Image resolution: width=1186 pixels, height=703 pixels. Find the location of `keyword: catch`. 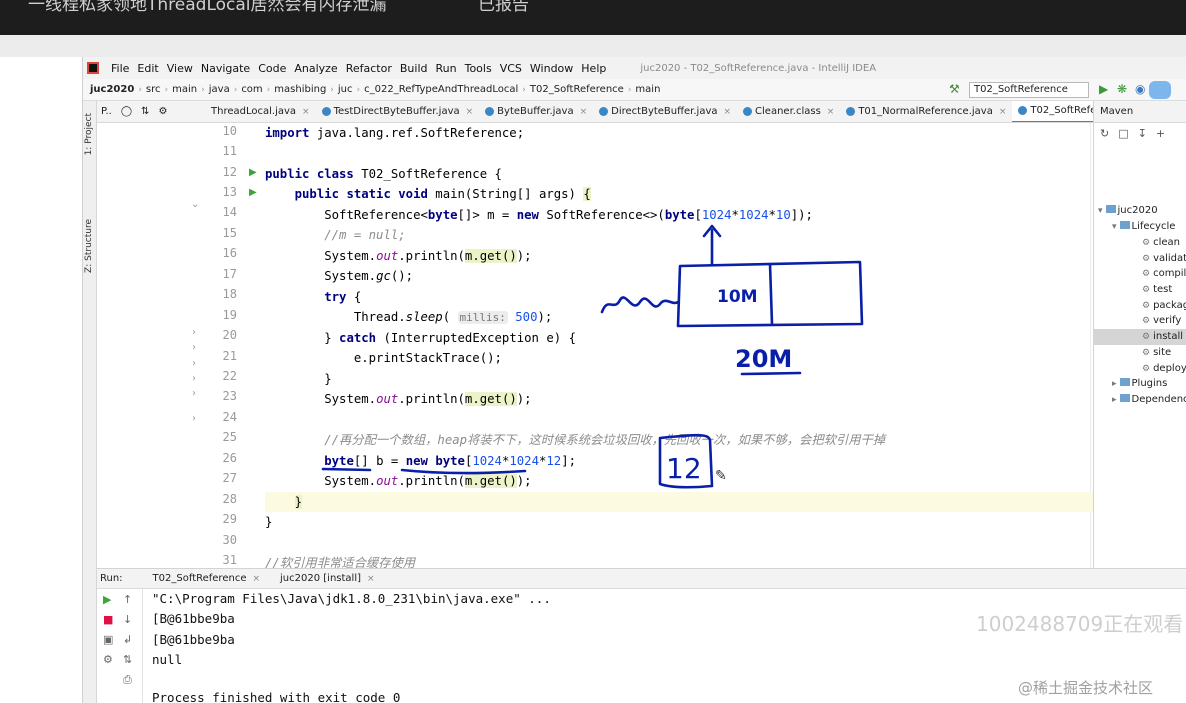

keyword: catch is located at coordinates (358, 338).